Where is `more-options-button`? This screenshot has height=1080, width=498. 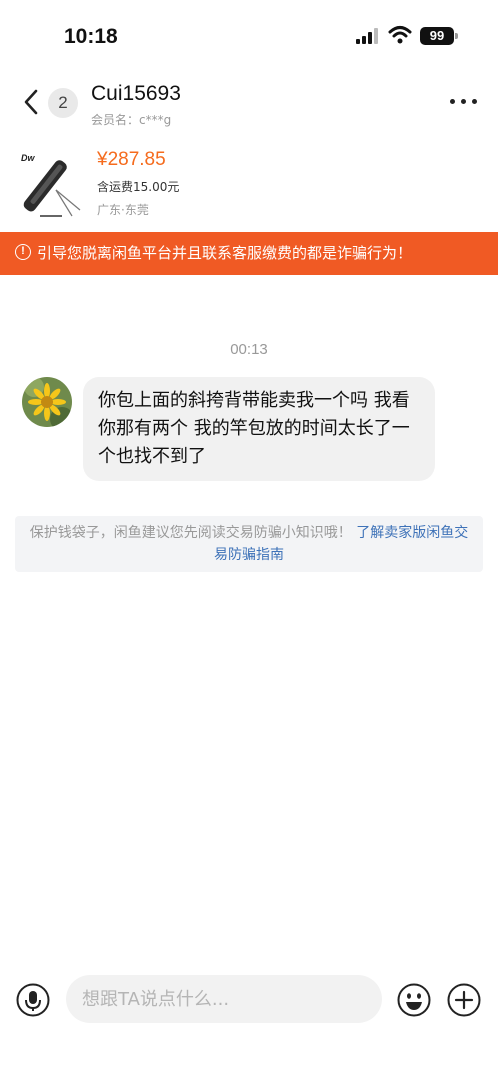
more-options-button is located at coordinates (464, 101).